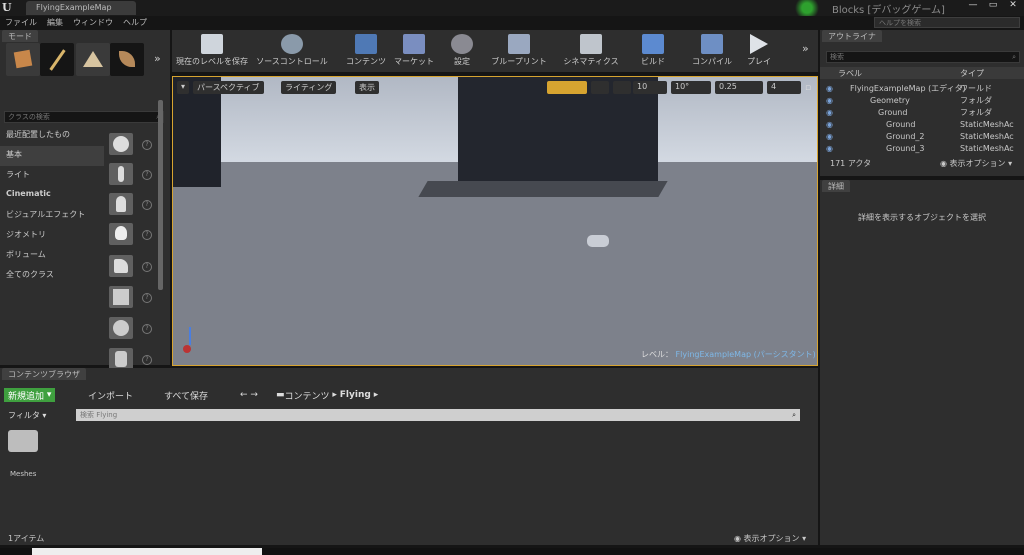 Image resolution: width=1024 pixels, height=555 pixels. Describe the element at coordinates (367, 87) in the screenshot. I see `show-button: 表示` at that location.